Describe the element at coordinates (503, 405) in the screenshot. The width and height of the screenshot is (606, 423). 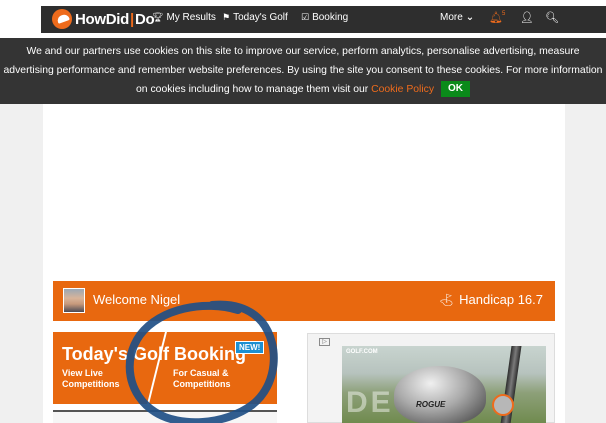
I see `club-hosel` at that location.